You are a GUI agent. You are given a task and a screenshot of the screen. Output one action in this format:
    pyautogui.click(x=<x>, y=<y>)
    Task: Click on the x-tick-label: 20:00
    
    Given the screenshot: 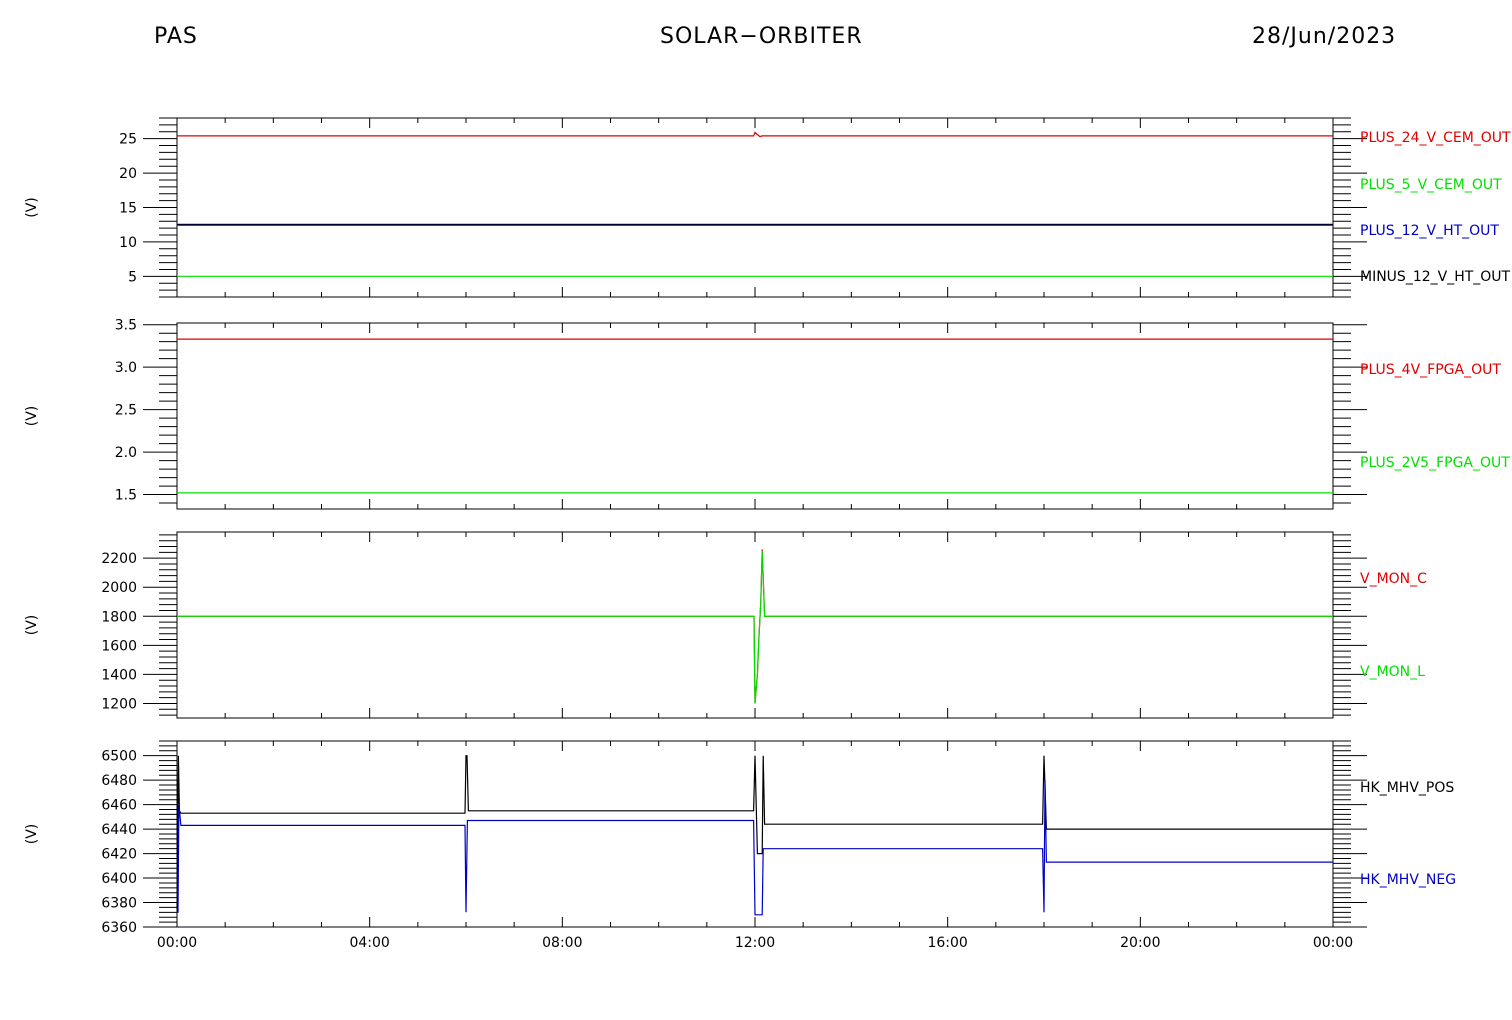 What is the action you would take?
    pyautogui.click(x=1140, y=943)
    